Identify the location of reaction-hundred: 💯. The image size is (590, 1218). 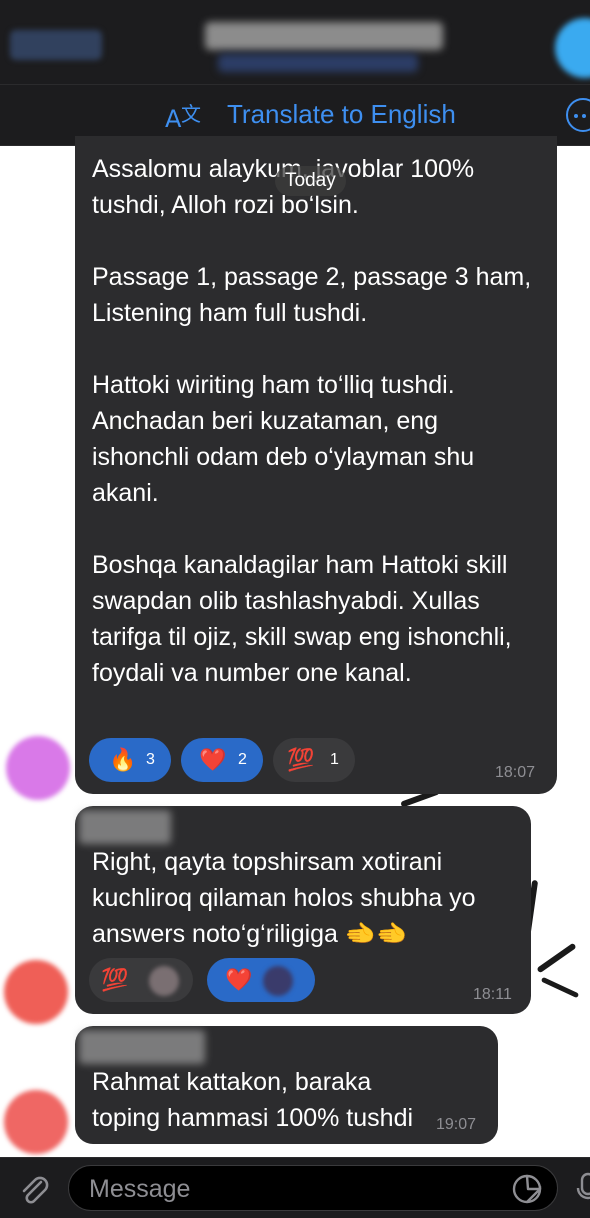
(141, 980).